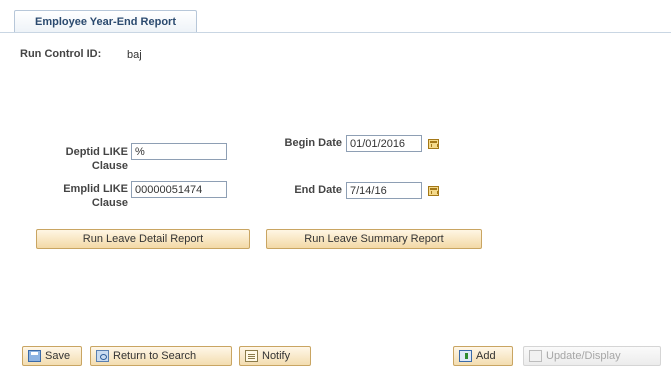  Describe the element at coordinates (318, 190) in the screenshot. I see `end-date-label: End Date` at that location.